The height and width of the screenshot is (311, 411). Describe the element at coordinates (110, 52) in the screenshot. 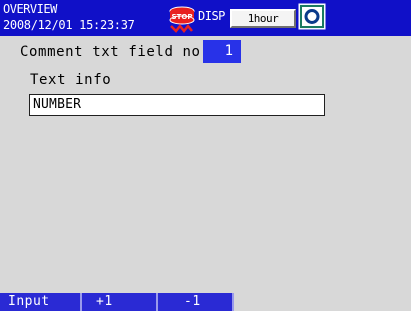

I see `field-number-label: Comment txt field no` at that location.